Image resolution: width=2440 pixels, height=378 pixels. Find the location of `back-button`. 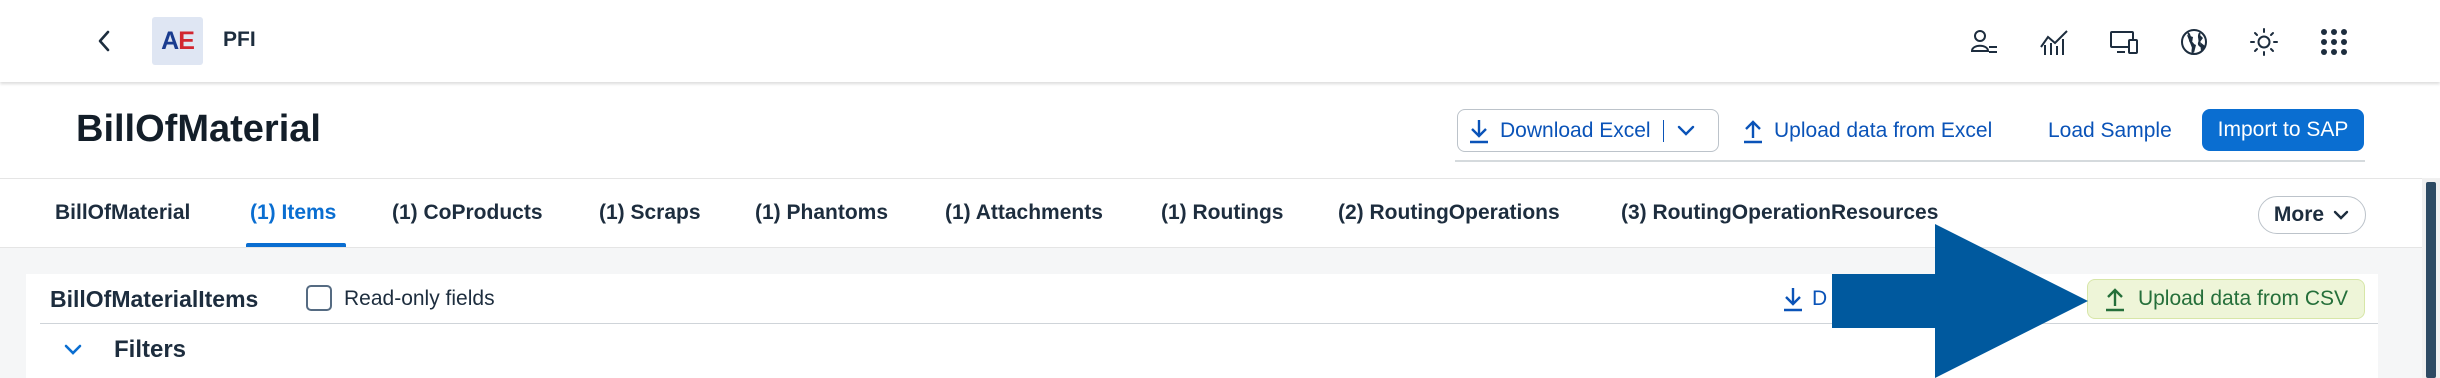

back-button is located at coordinates (104, 41).